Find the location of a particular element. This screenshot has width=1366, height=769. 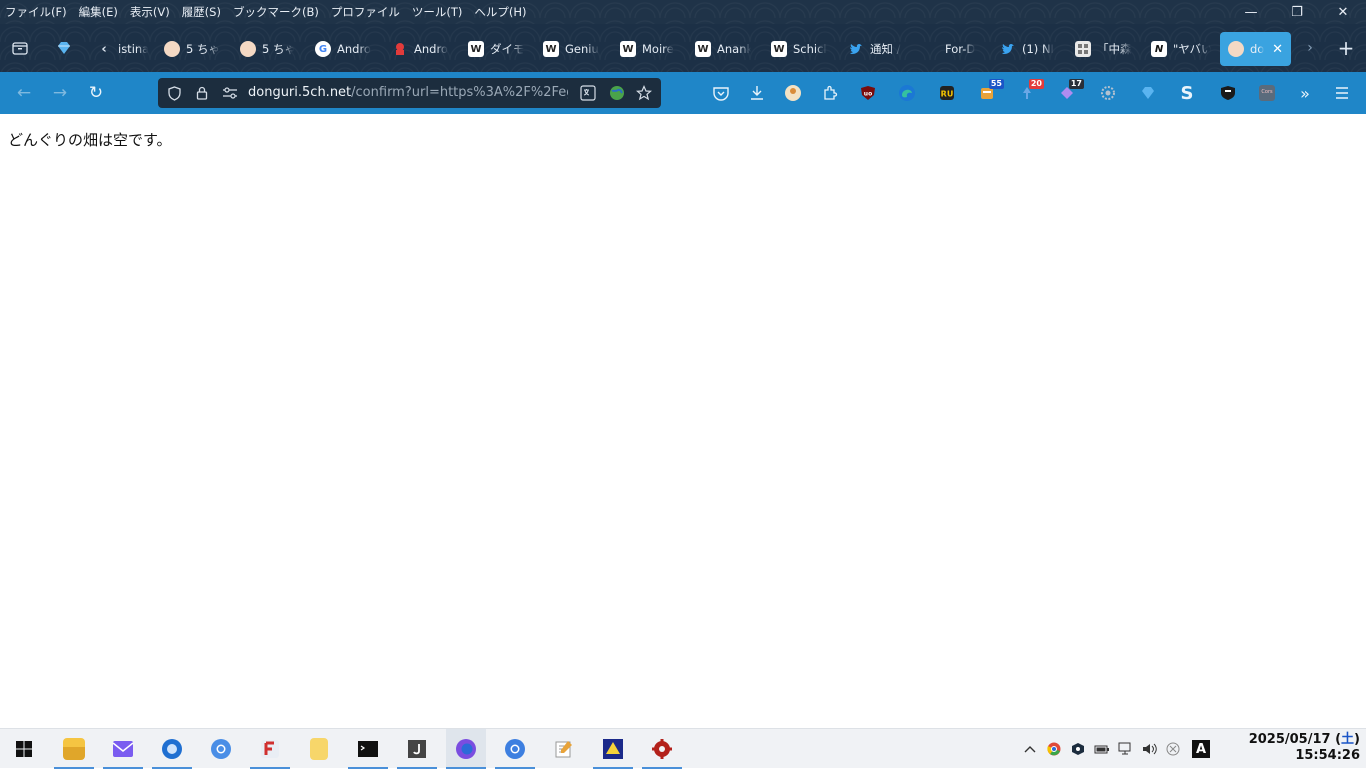

extension-badge-17-icon: 17 is located at coordinates (1071, 90).